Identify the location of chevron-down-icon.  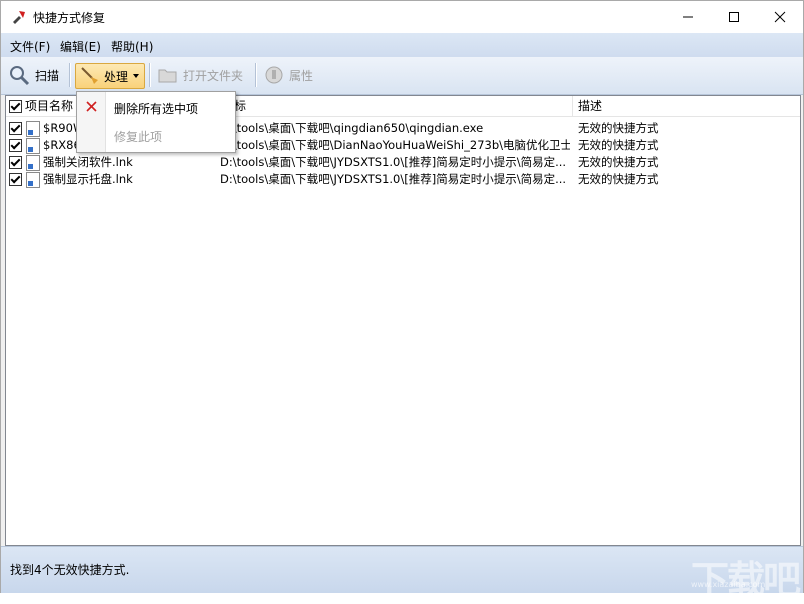
(136, 76).